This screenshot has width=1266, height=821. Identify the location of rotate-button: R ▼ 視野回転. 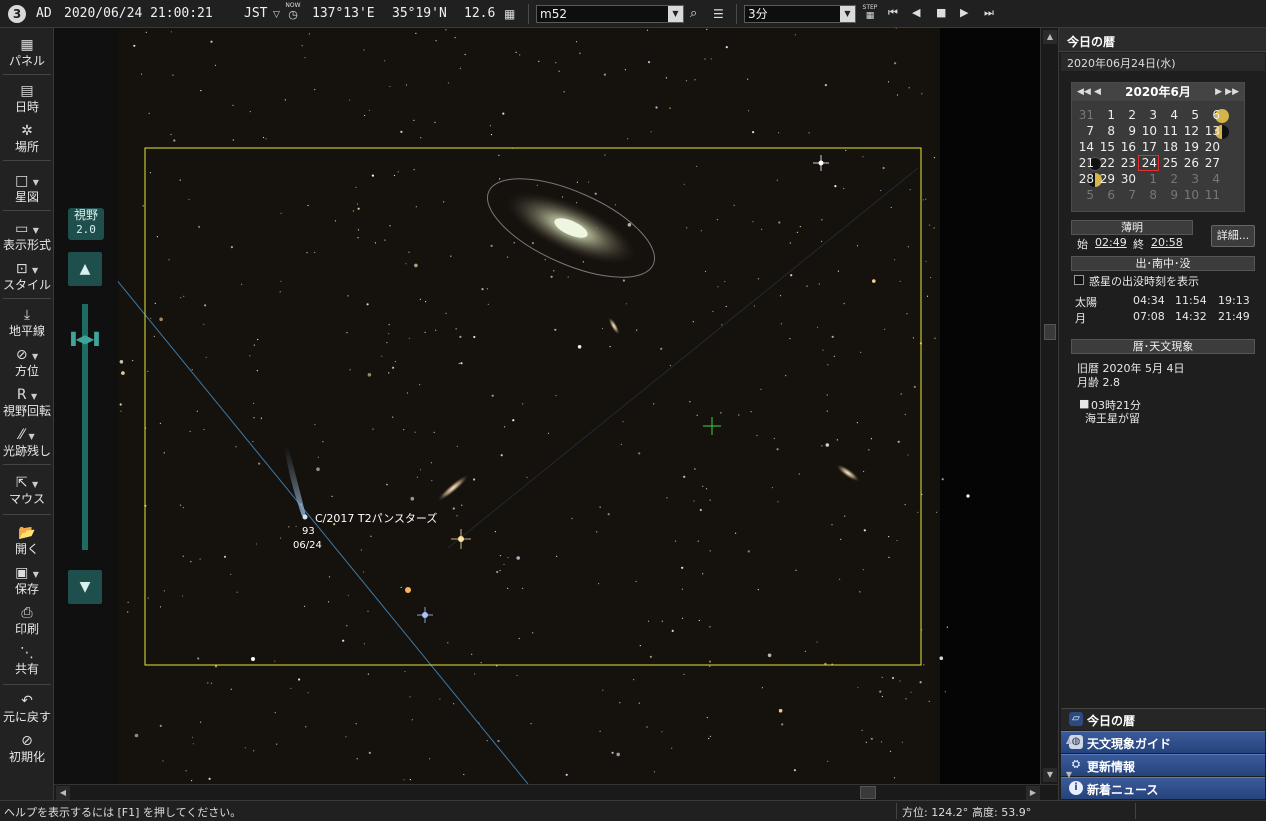
(27, 402).